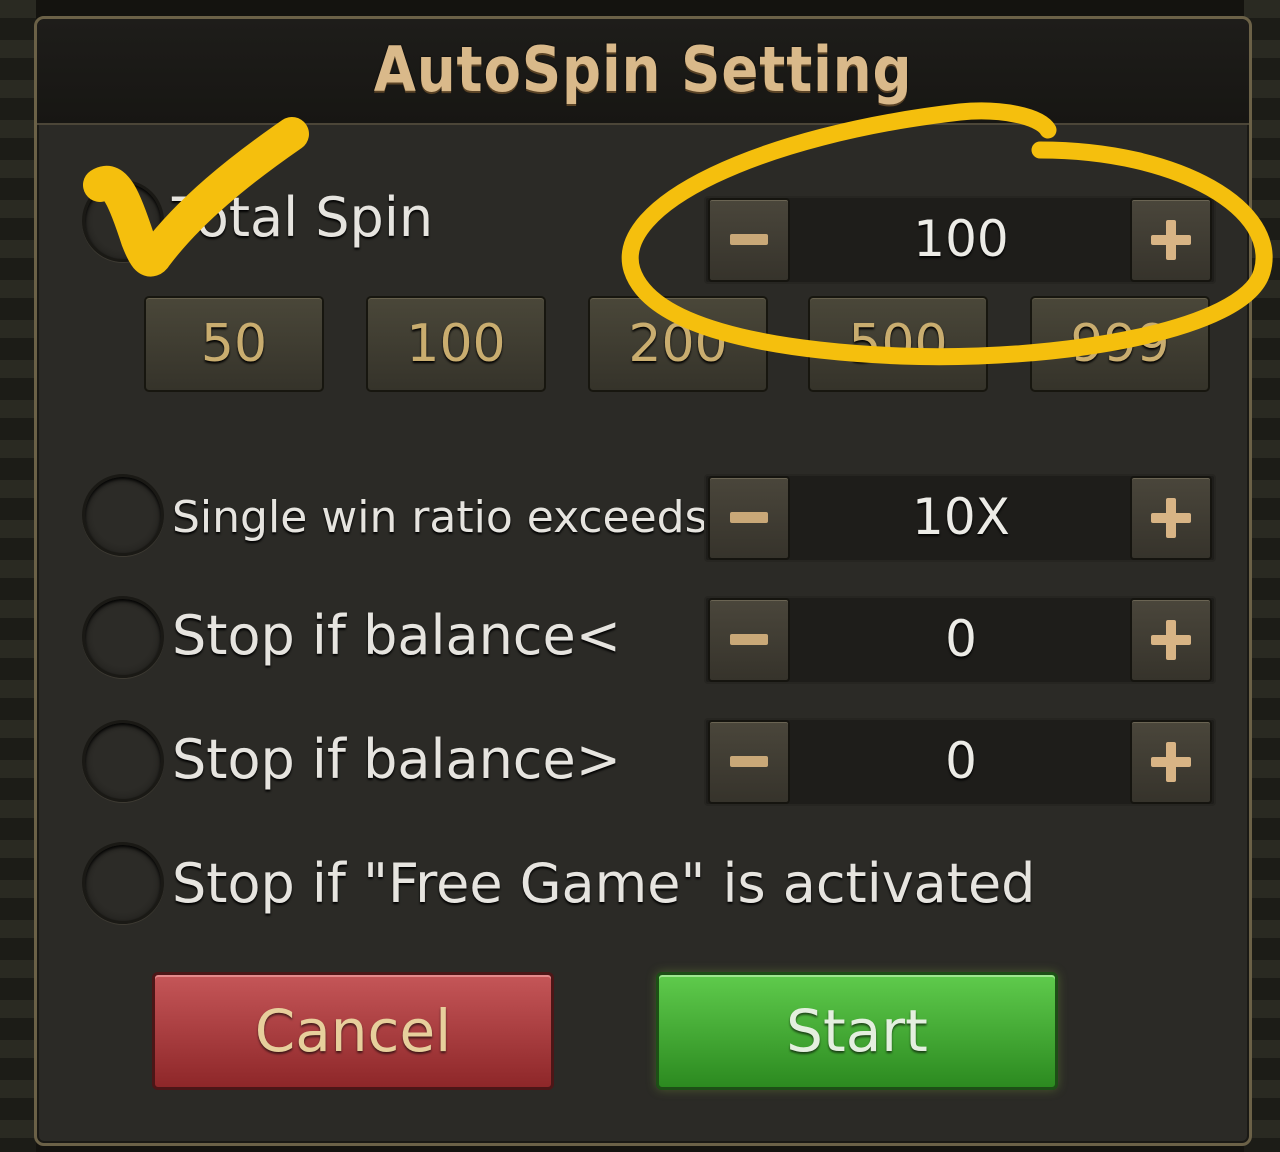 This screenshot has height=1152, width=1280. Describe the element at coordinates (898, 344) in the screenshot. I see `preset-button-500: 500` at that location.